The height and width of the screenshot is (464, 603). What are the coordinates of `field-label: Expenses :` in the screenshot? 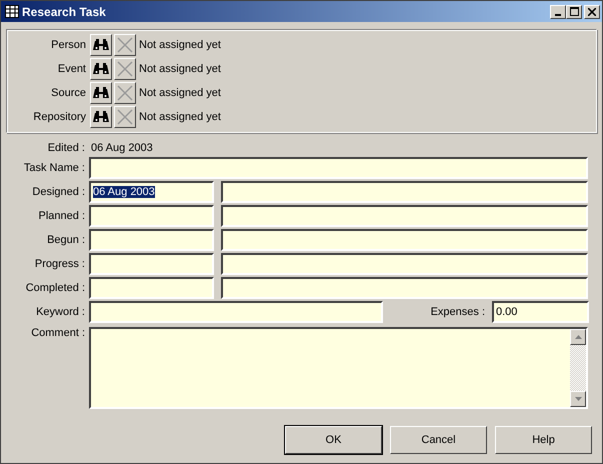 It's located at (457, 312).